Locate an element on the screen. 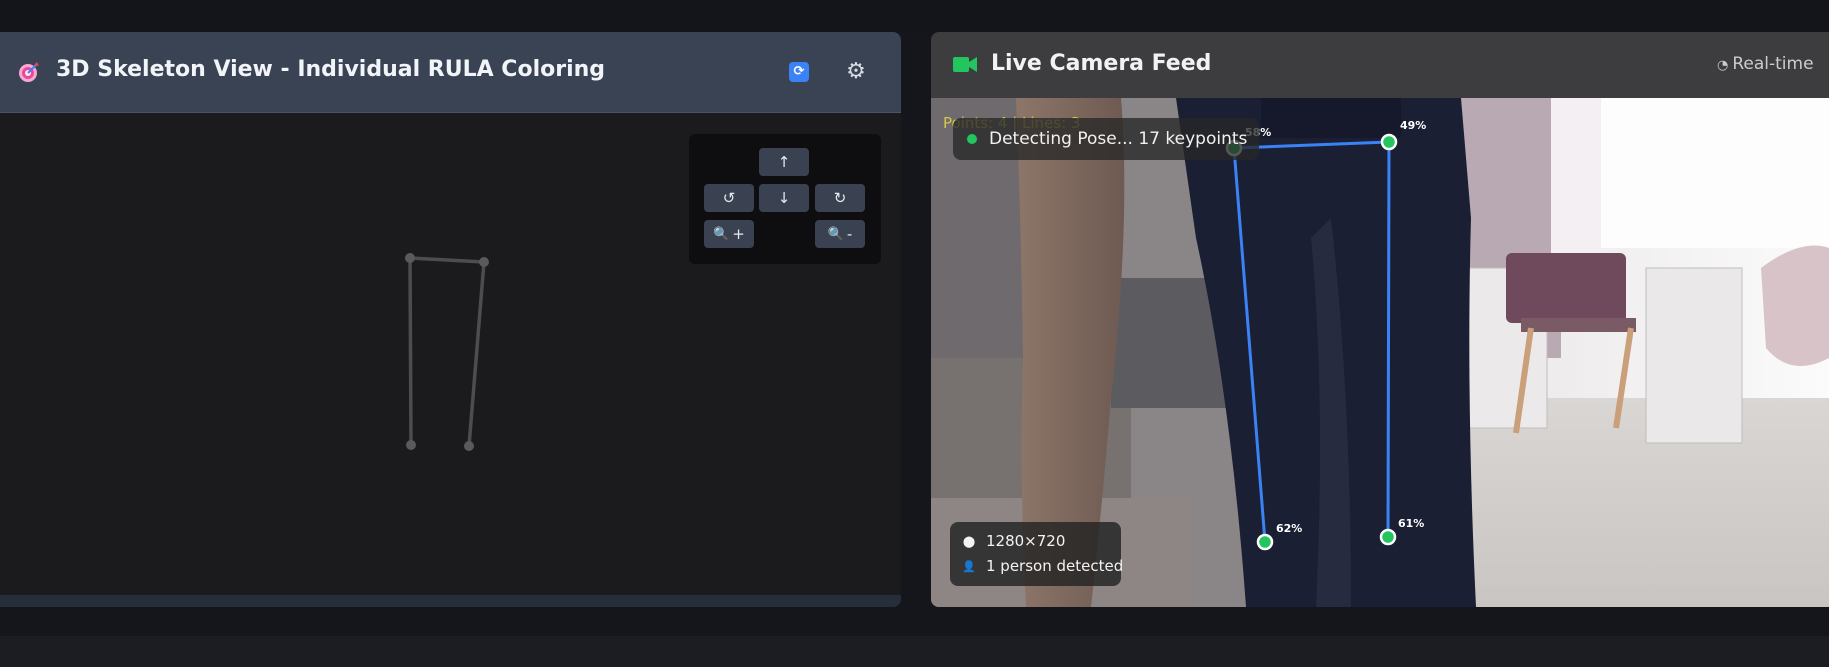 The width and height of the screenshot is (1829, 667). resolution-row: ⬤ 1280×720 is located at coordinates (1014, 541).